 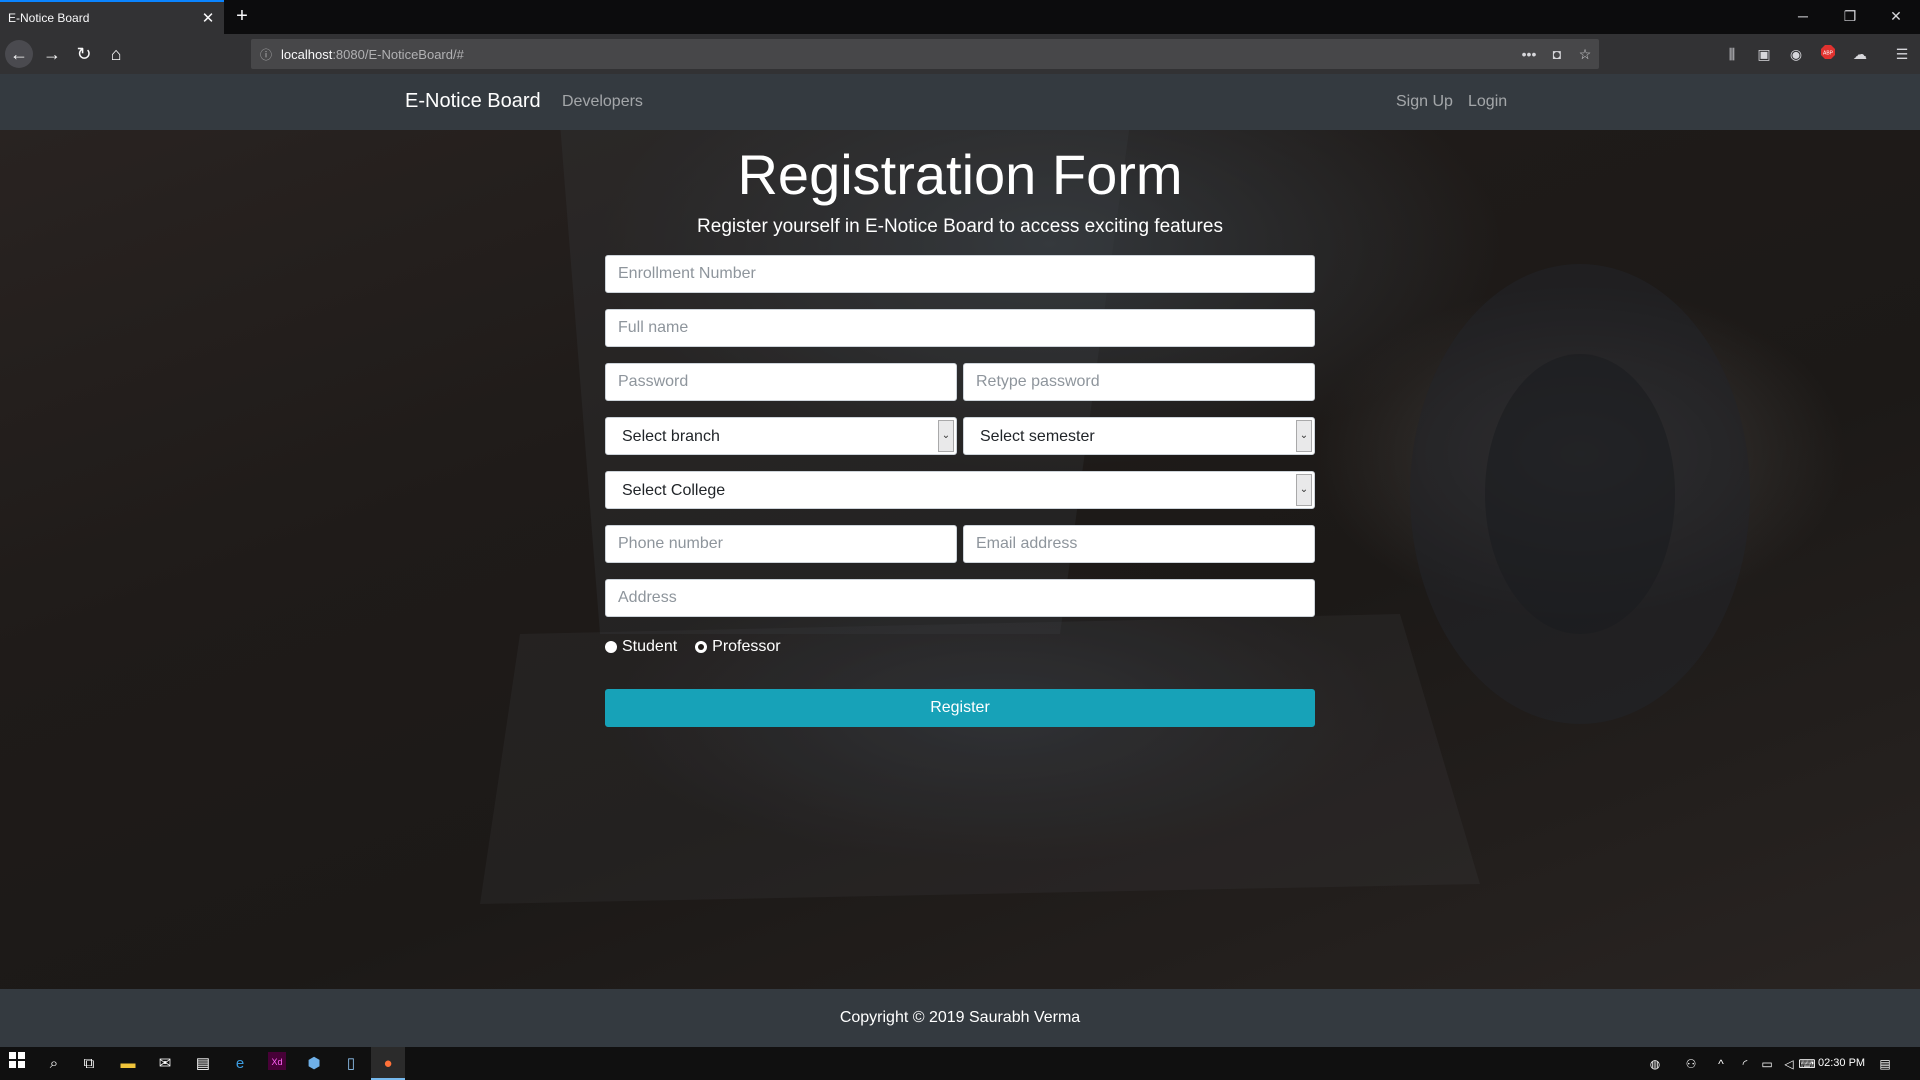 I want to click on library-icon: ⫼, so click(x=1732, y=54).